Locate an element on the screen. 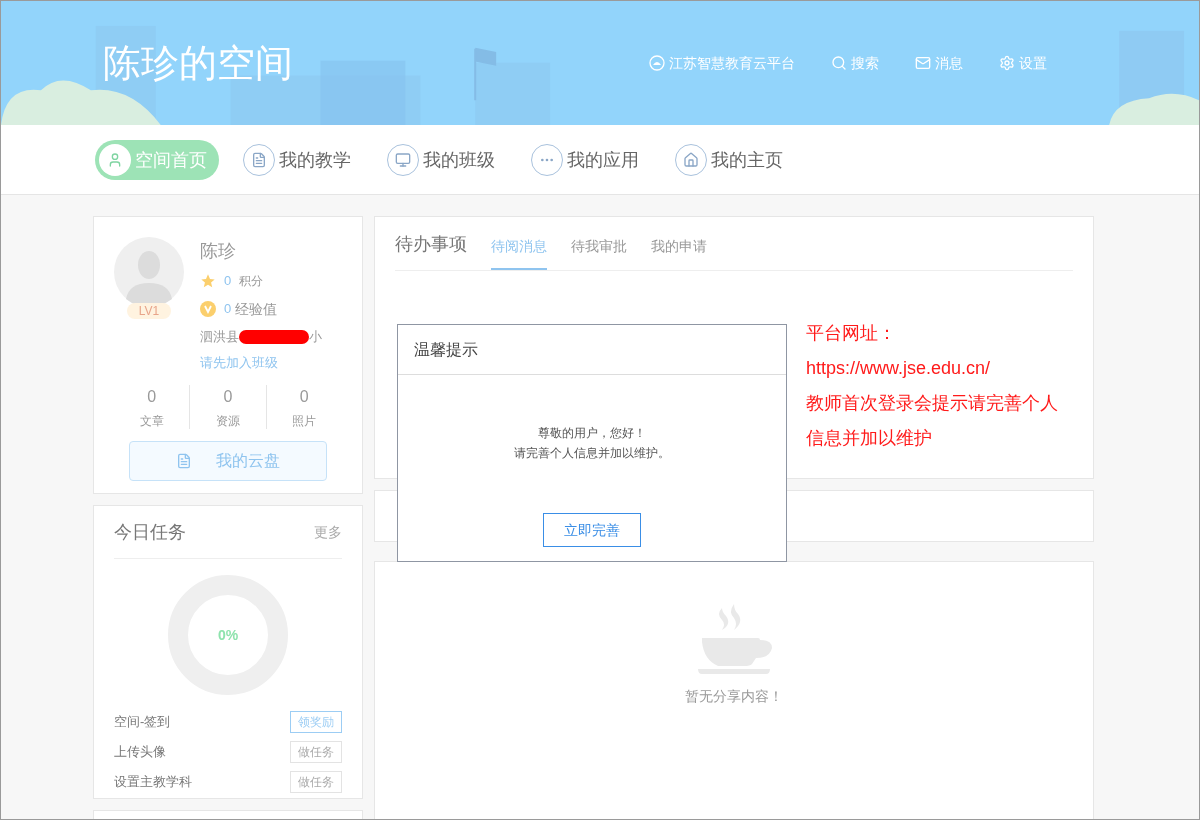 Image resolution: width=1200 pixels, height=820 pixels. header-link: 消息 is located at coordinates (939, 63).